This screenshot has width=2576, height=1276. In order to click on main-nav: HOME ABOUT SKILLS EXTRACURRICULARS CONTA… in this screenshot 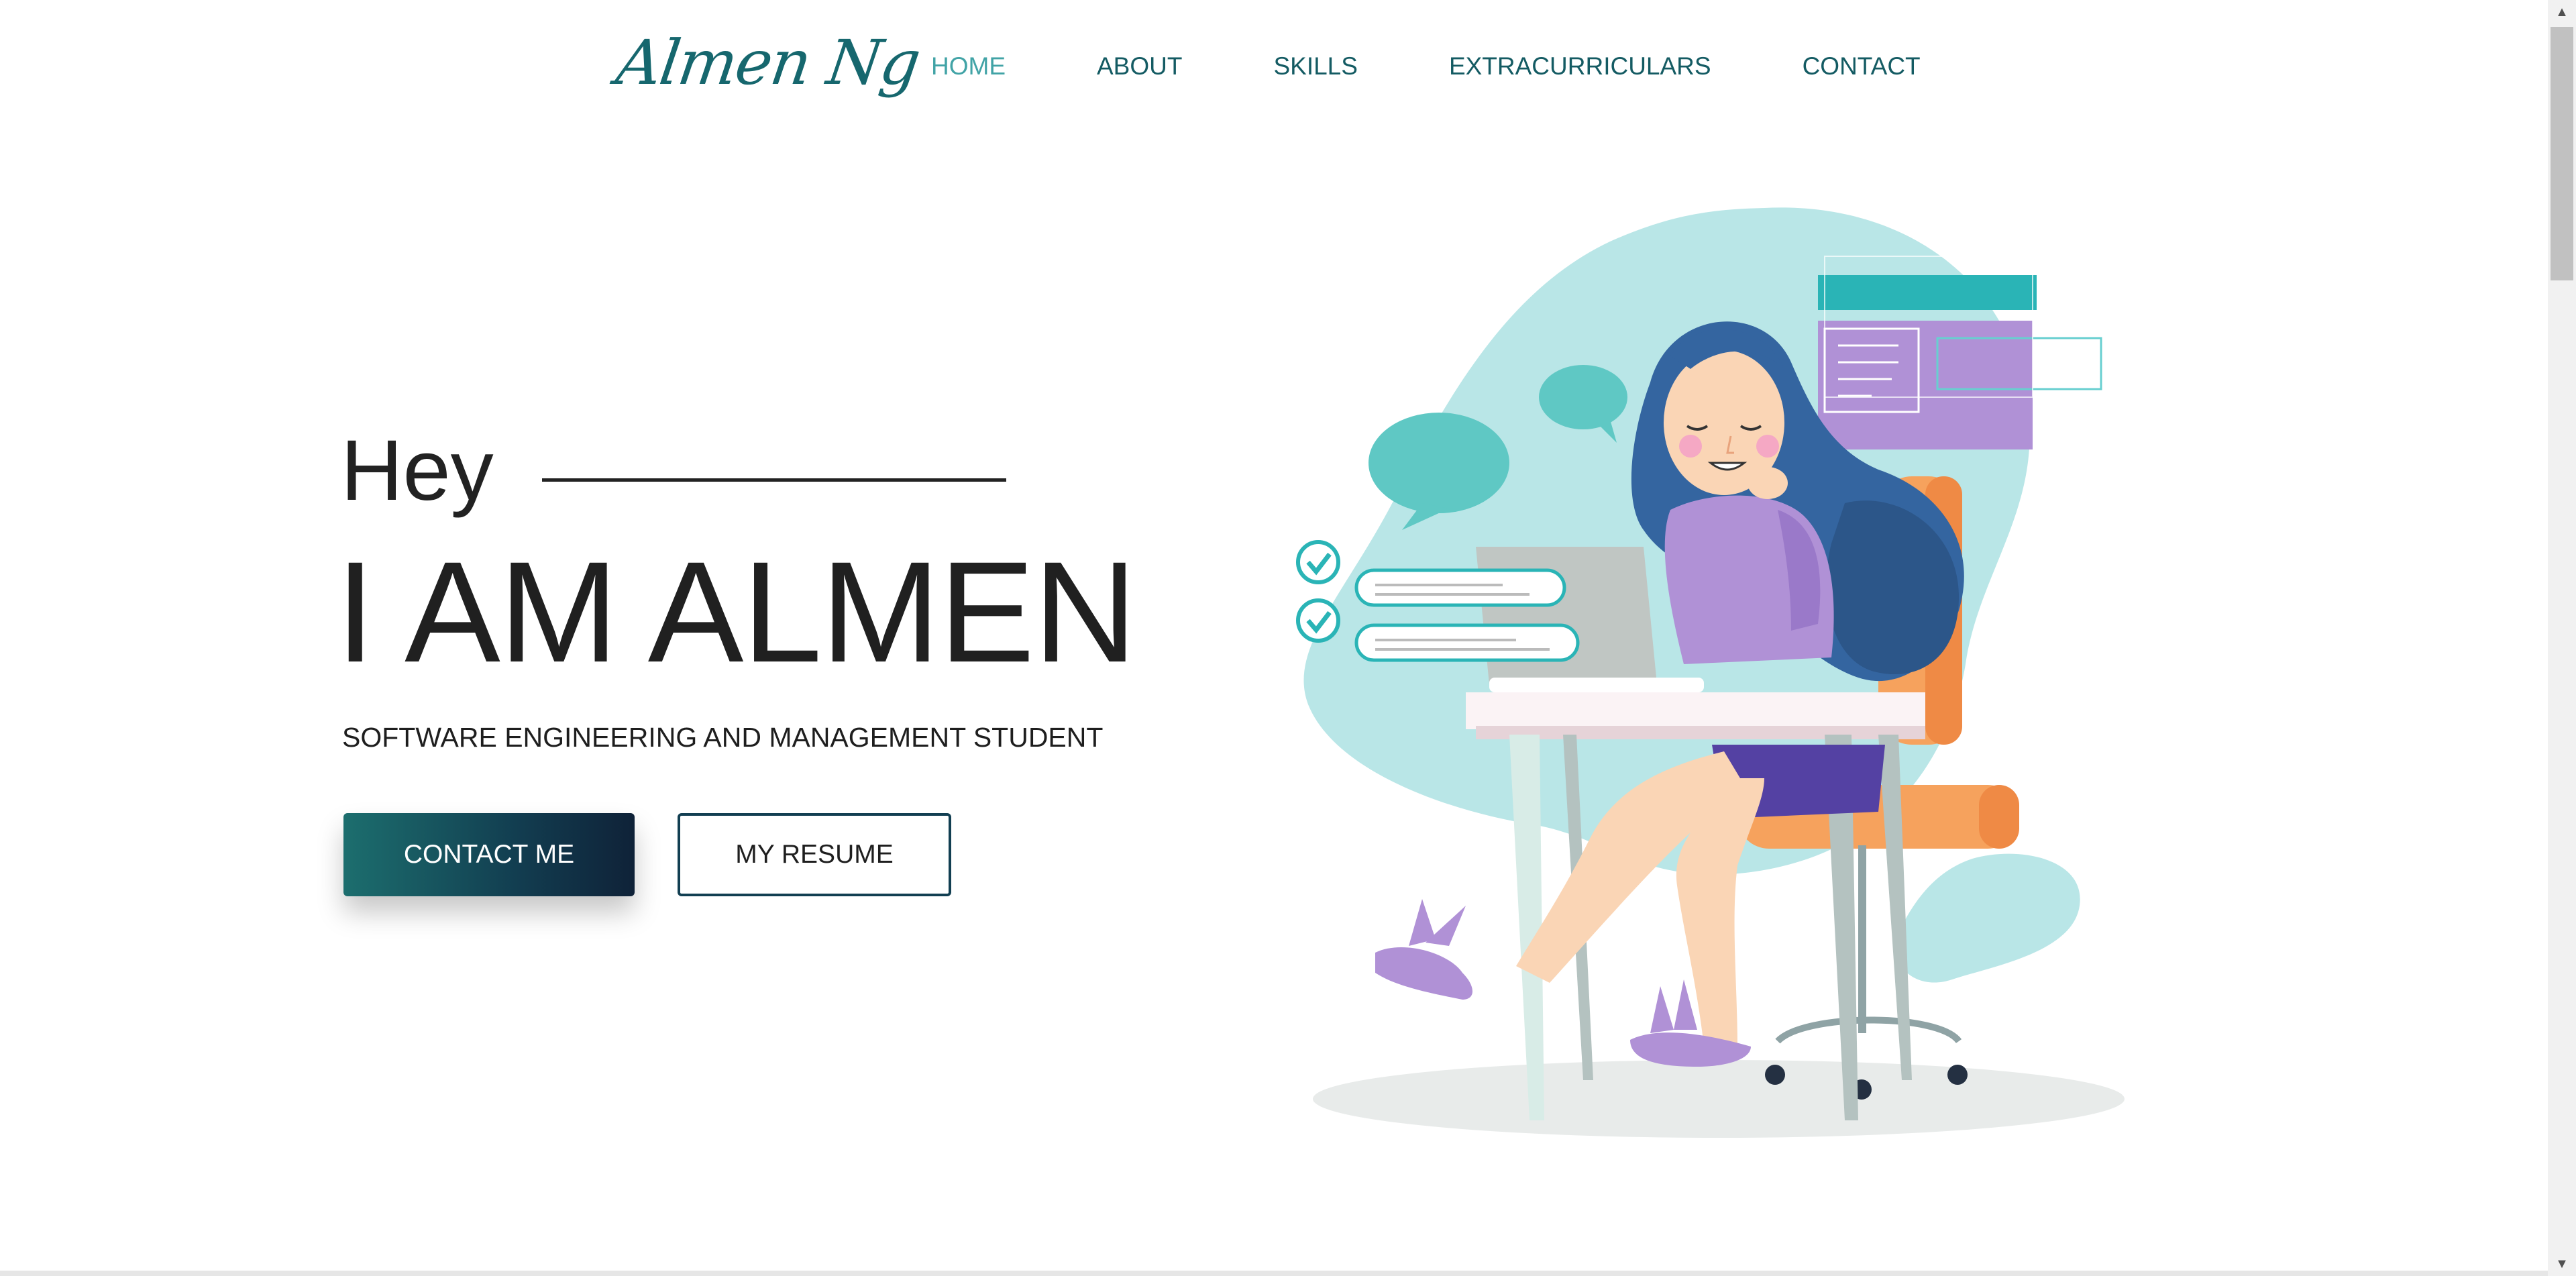, I will do `click(1471, 67)`.